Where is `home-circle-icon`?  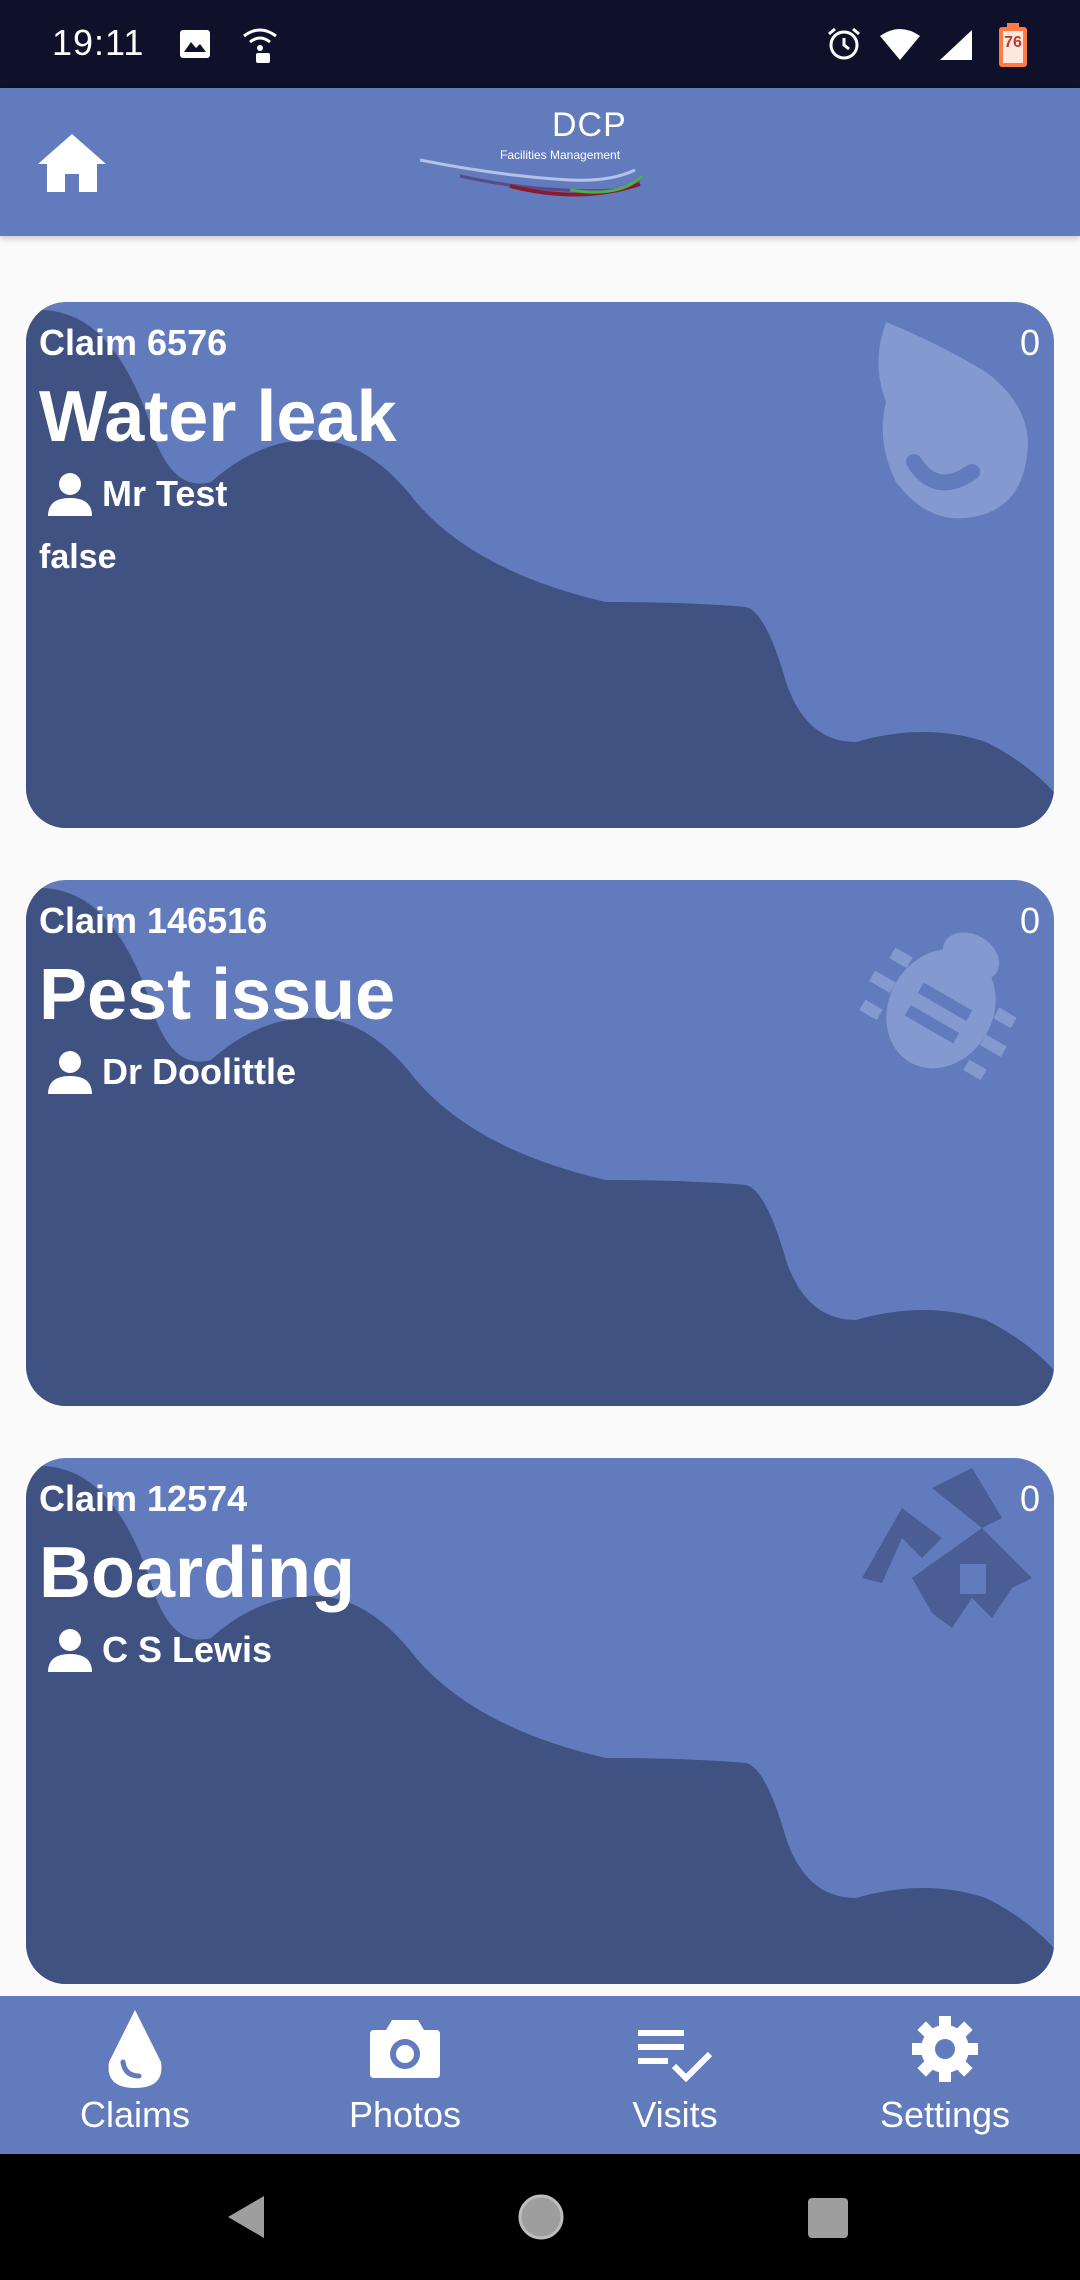 home-circle-icon is located at coordinates (541, 2217).